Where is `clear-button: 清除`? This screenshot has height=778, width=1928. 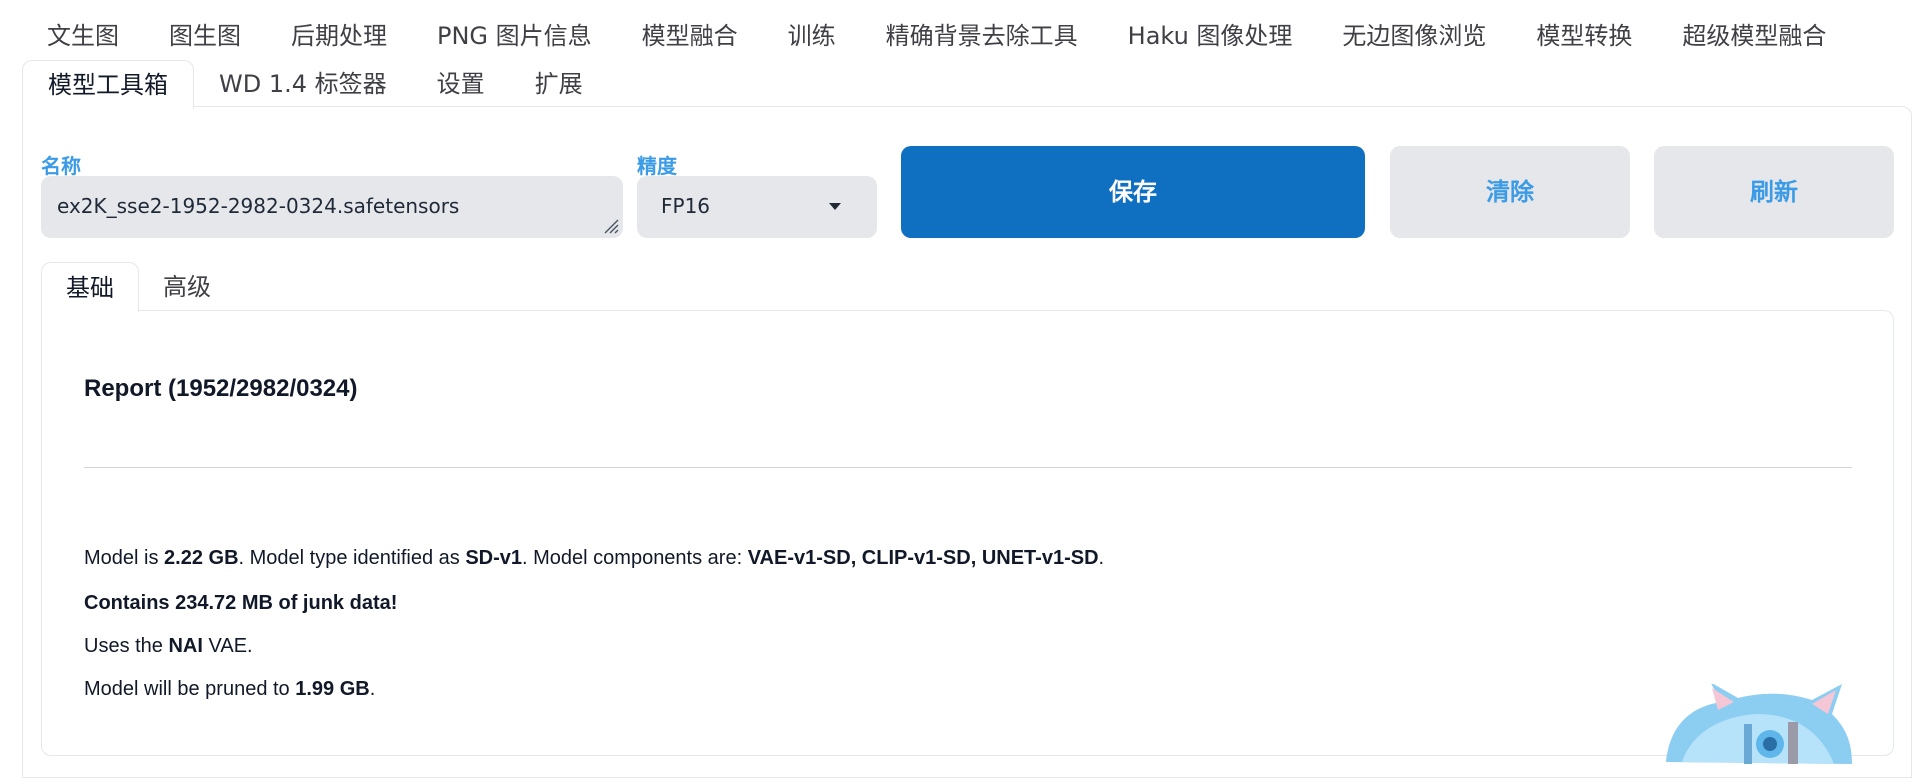
clear-button: 清除 is located at coordinates (1510, 192).